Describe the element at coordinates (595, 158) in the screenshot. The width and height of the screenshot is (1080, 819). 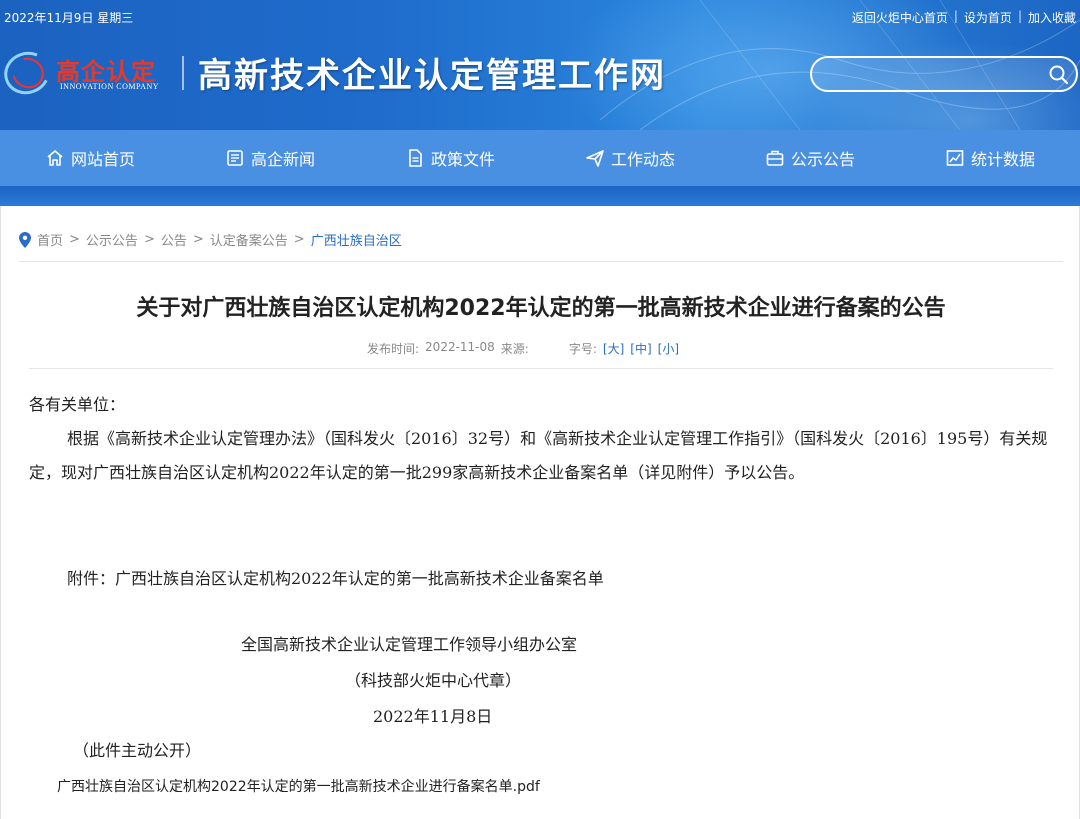
I see `send-icon` at that location.